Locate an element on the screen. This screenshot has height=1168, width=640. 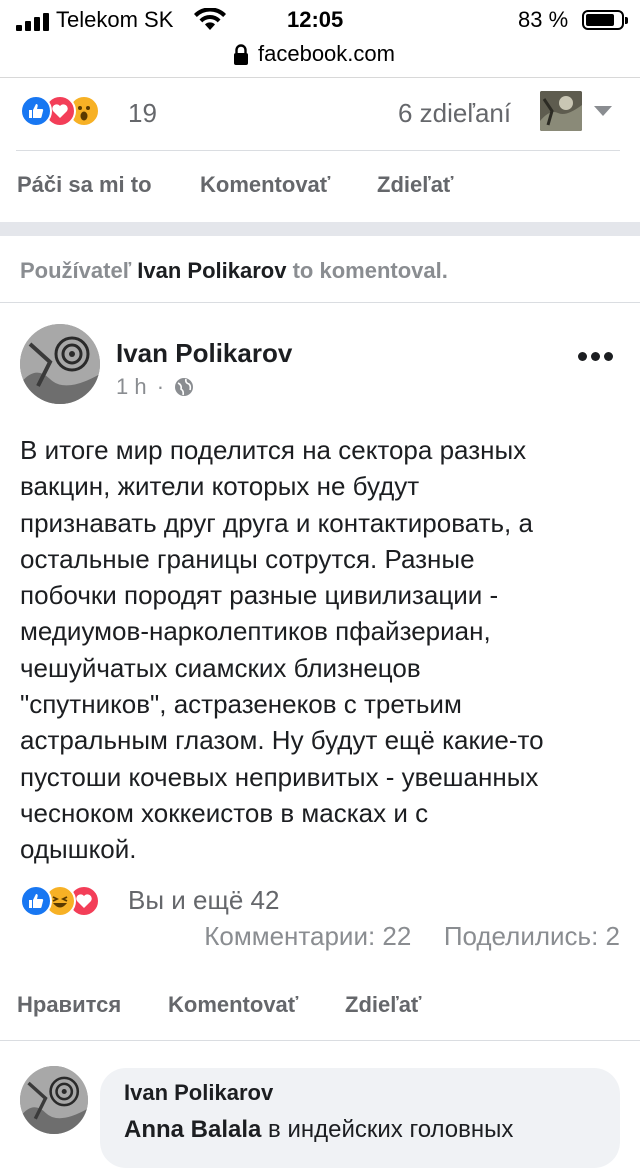
toolbar-divider is located at coordinates (320, 77).